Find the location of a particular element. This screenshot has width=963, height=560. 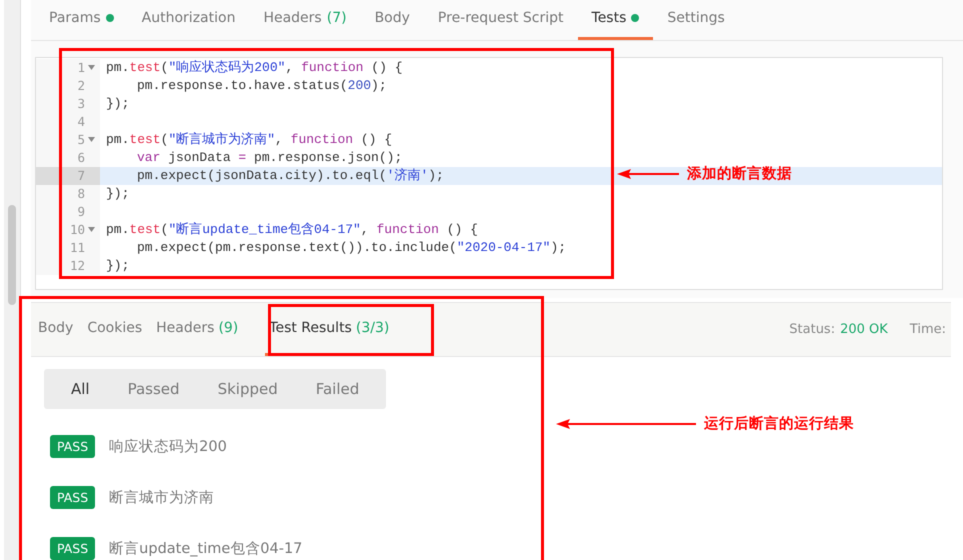

code-line: var jsonData = pm.response.json(); is located at coordinates (269, 157).